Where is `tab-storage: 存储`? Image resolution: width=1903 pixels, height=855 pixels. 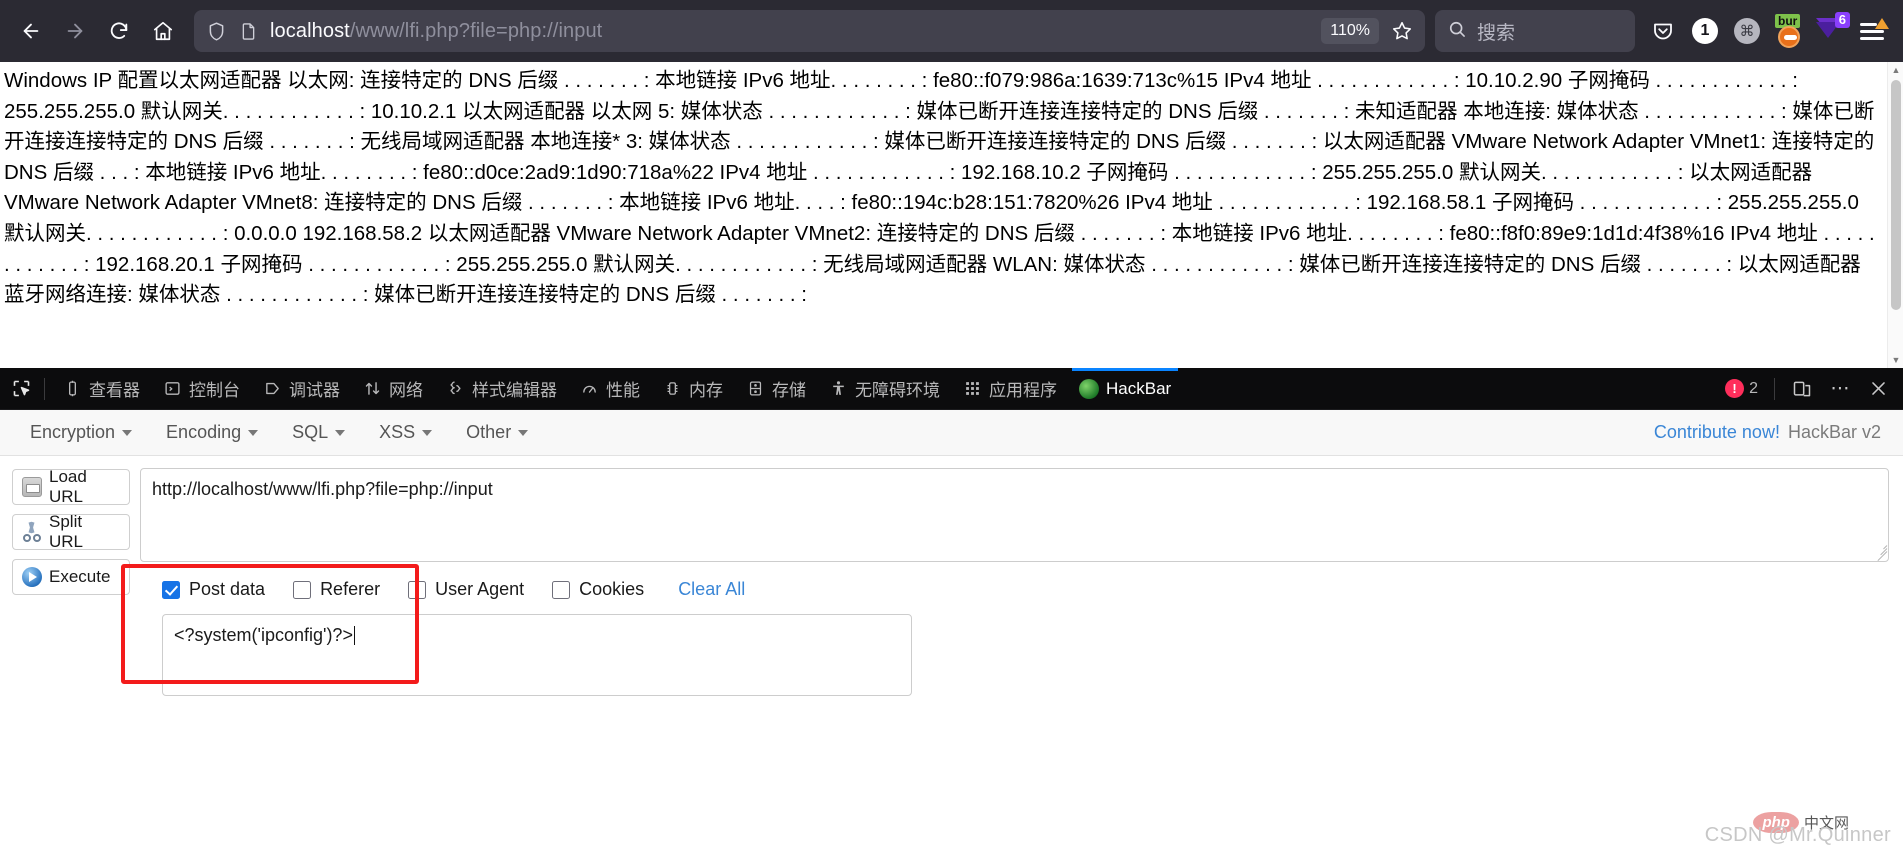 tab-storage: 存储 is located at coordinates (775, 389).